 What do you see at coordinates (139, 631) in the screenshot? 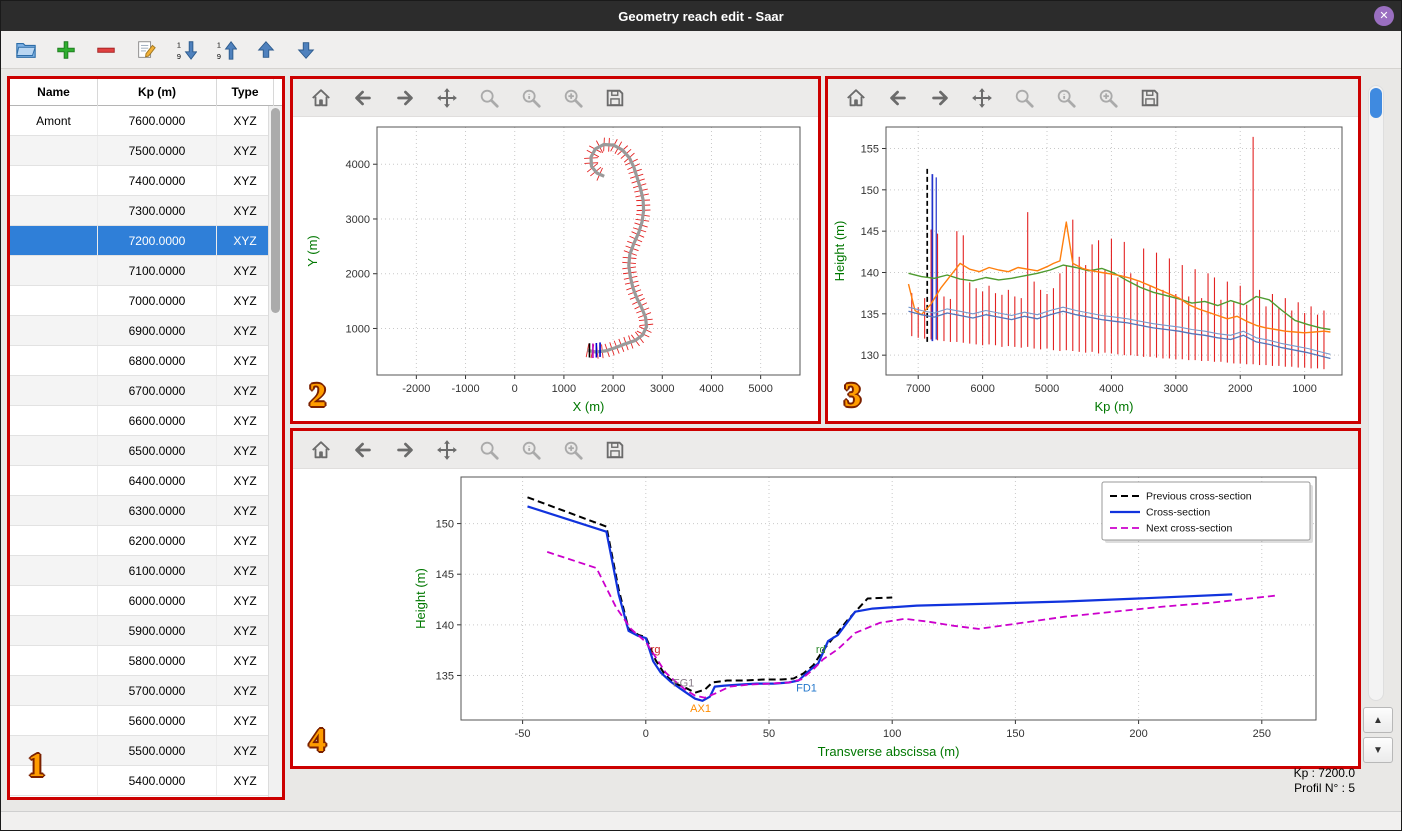
I see `table-row: 5900.0000 XYZ` at bounding box center [139, 631].